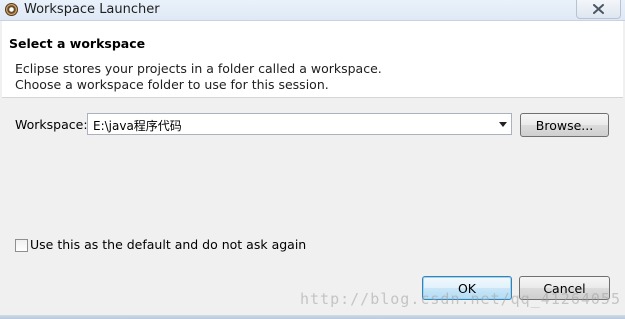 The image size is (625, 319). Describe the element at coordinates (51, 124) in the screenshot. I see `workspace-label: Workspace:` at that location.